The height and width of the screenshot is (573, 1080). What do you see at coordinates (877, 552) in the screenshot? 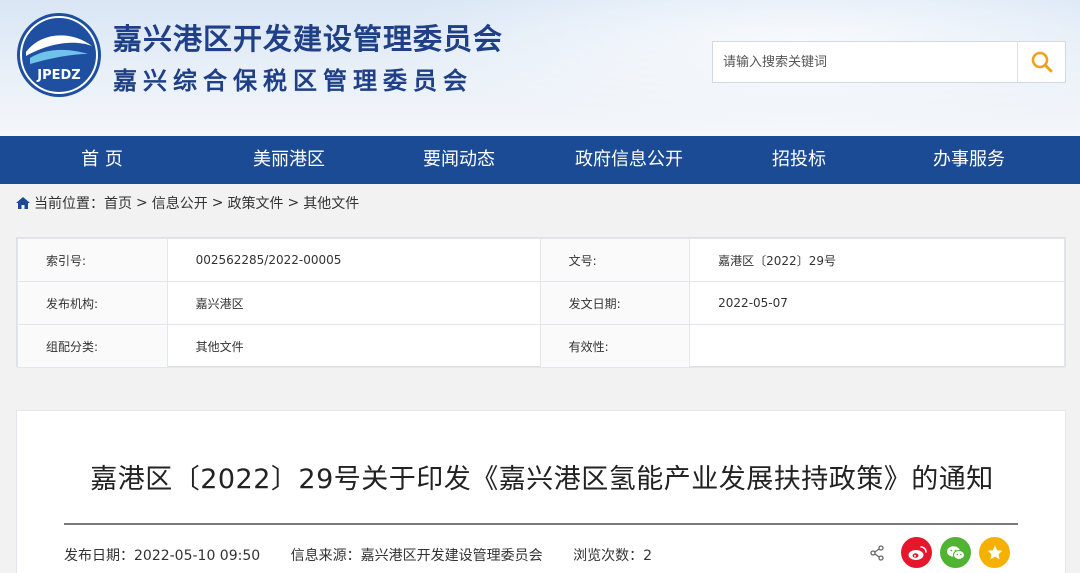
I see `share-icon` at bounding box center [877, 552].